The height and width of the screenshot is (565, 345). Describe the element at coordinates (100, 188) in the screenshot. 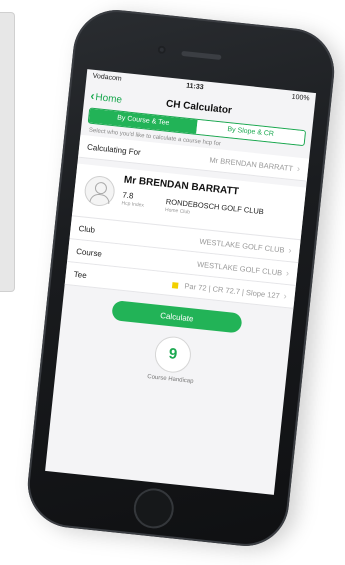

I see `user-head-icon` at that location.